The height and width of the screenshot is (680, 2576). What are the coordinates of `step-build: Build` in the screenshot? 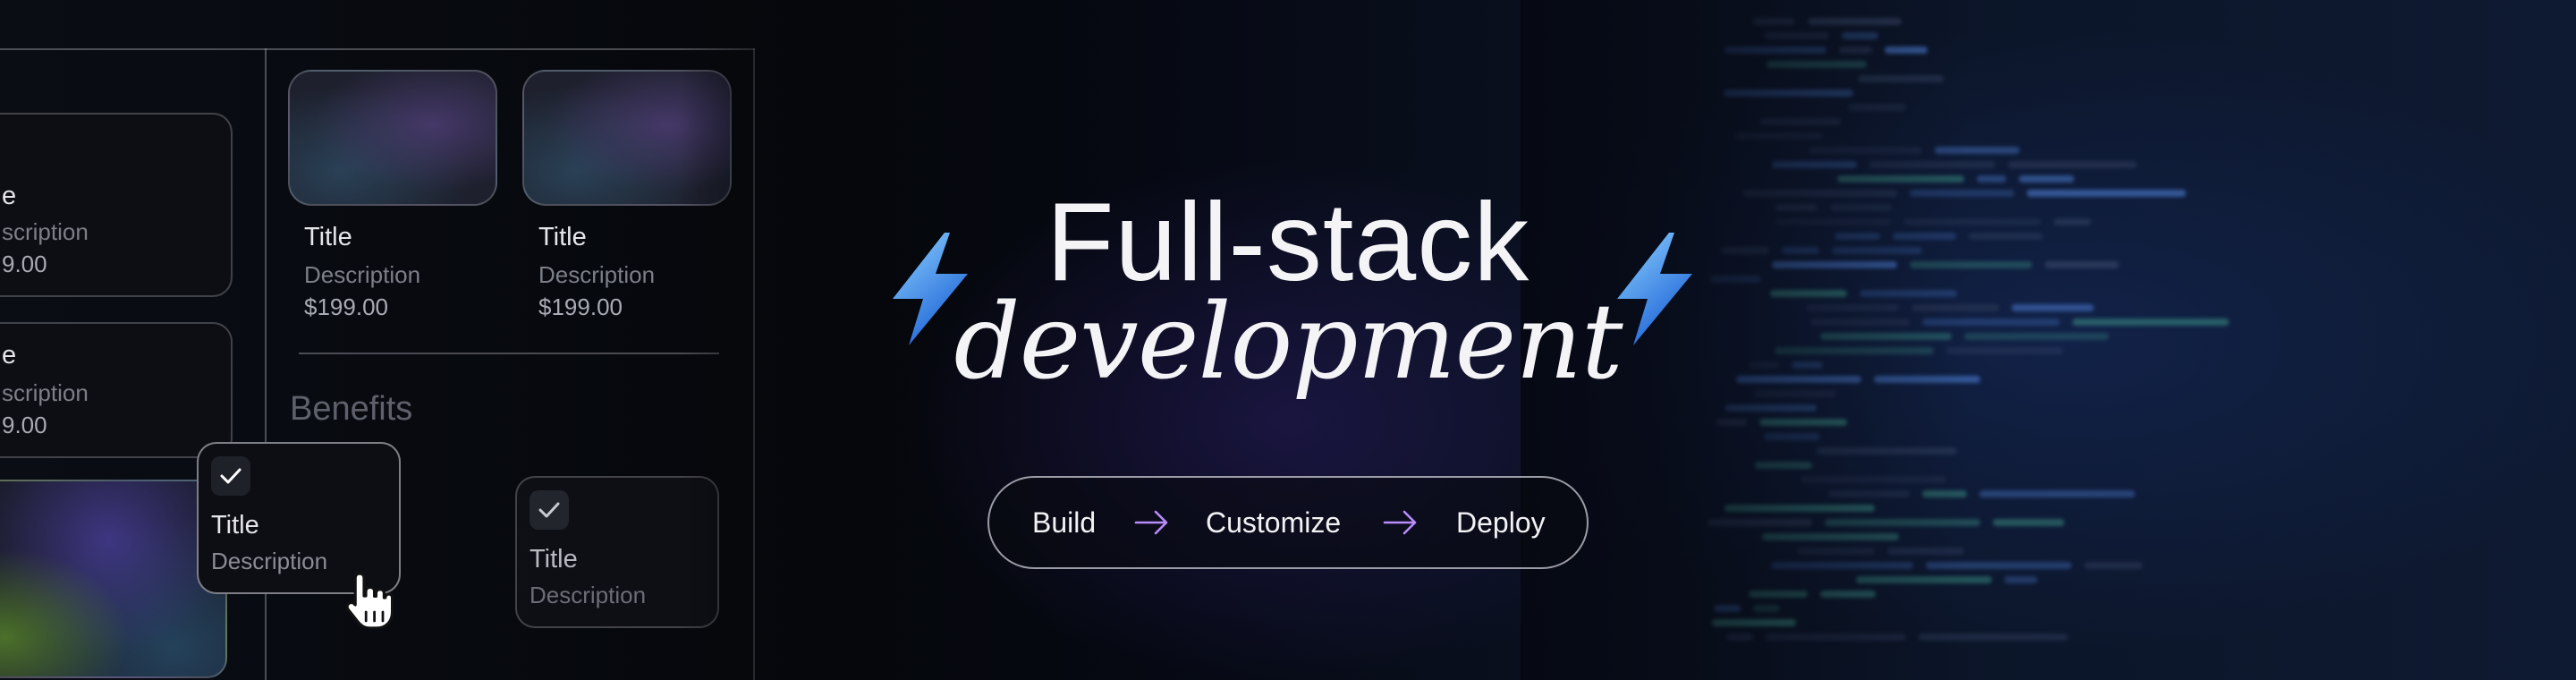 It's located at (1064, 522).